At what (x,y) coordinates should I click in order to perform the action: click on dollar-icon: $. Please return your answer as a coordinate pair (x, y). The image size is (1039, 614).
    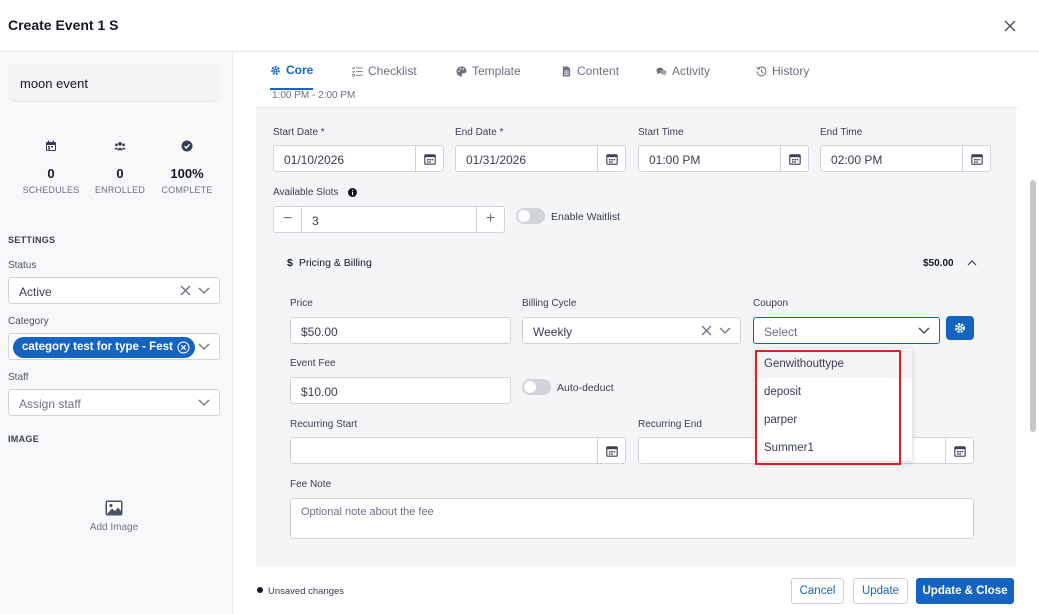
    Looking at the image, I should click on (290, 263).